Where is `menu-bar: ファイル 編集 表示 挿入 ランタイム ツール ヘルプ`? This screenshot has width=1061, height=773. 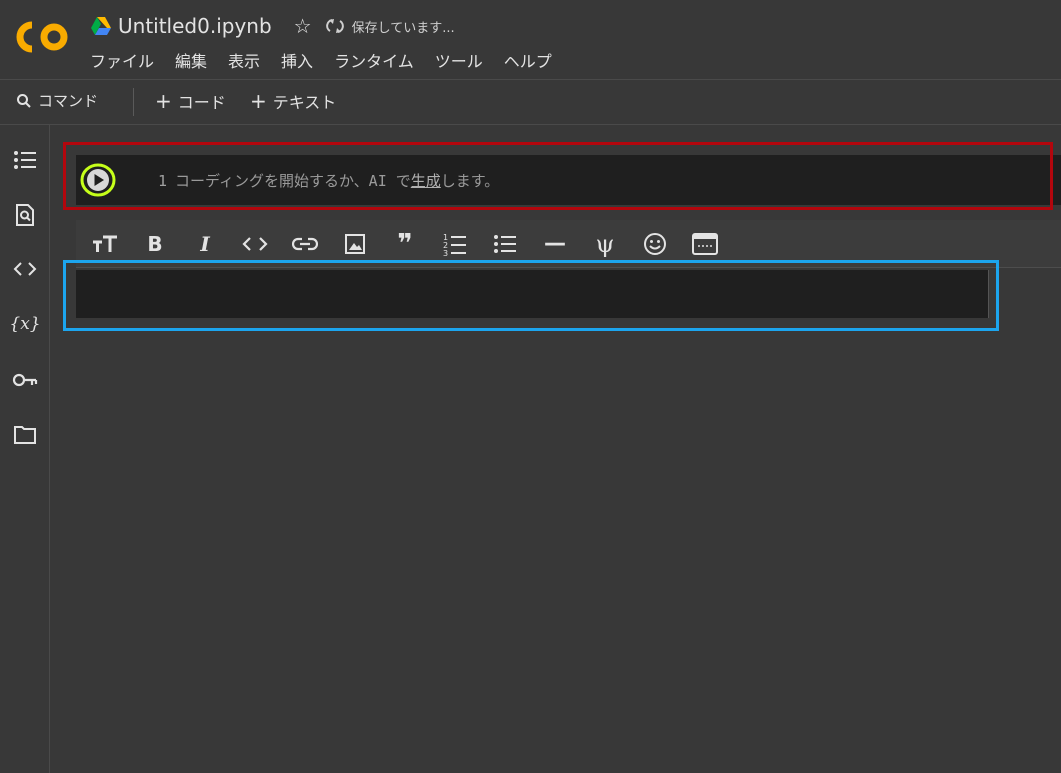 menu-bar: ファイル 編集 表示 挿入 ランタイム ツール ヘルプ is located at coordinates (331, 60).